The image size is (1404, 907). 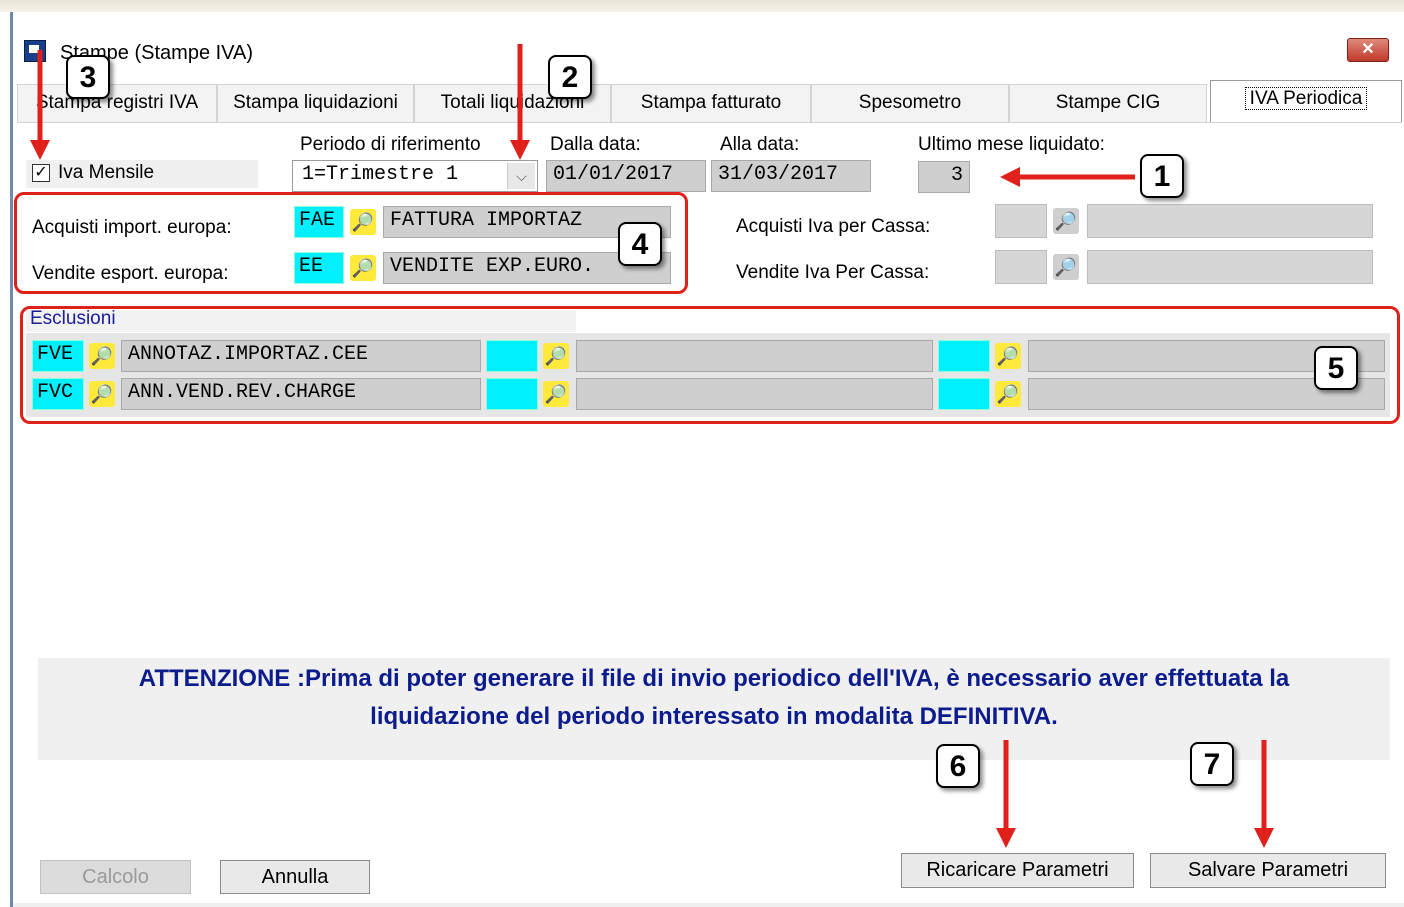 What do you see at coordinates (1230, 221) in the screenshot?
I see `acquisti-cassa-desc` at bounding box center [1230, 221].